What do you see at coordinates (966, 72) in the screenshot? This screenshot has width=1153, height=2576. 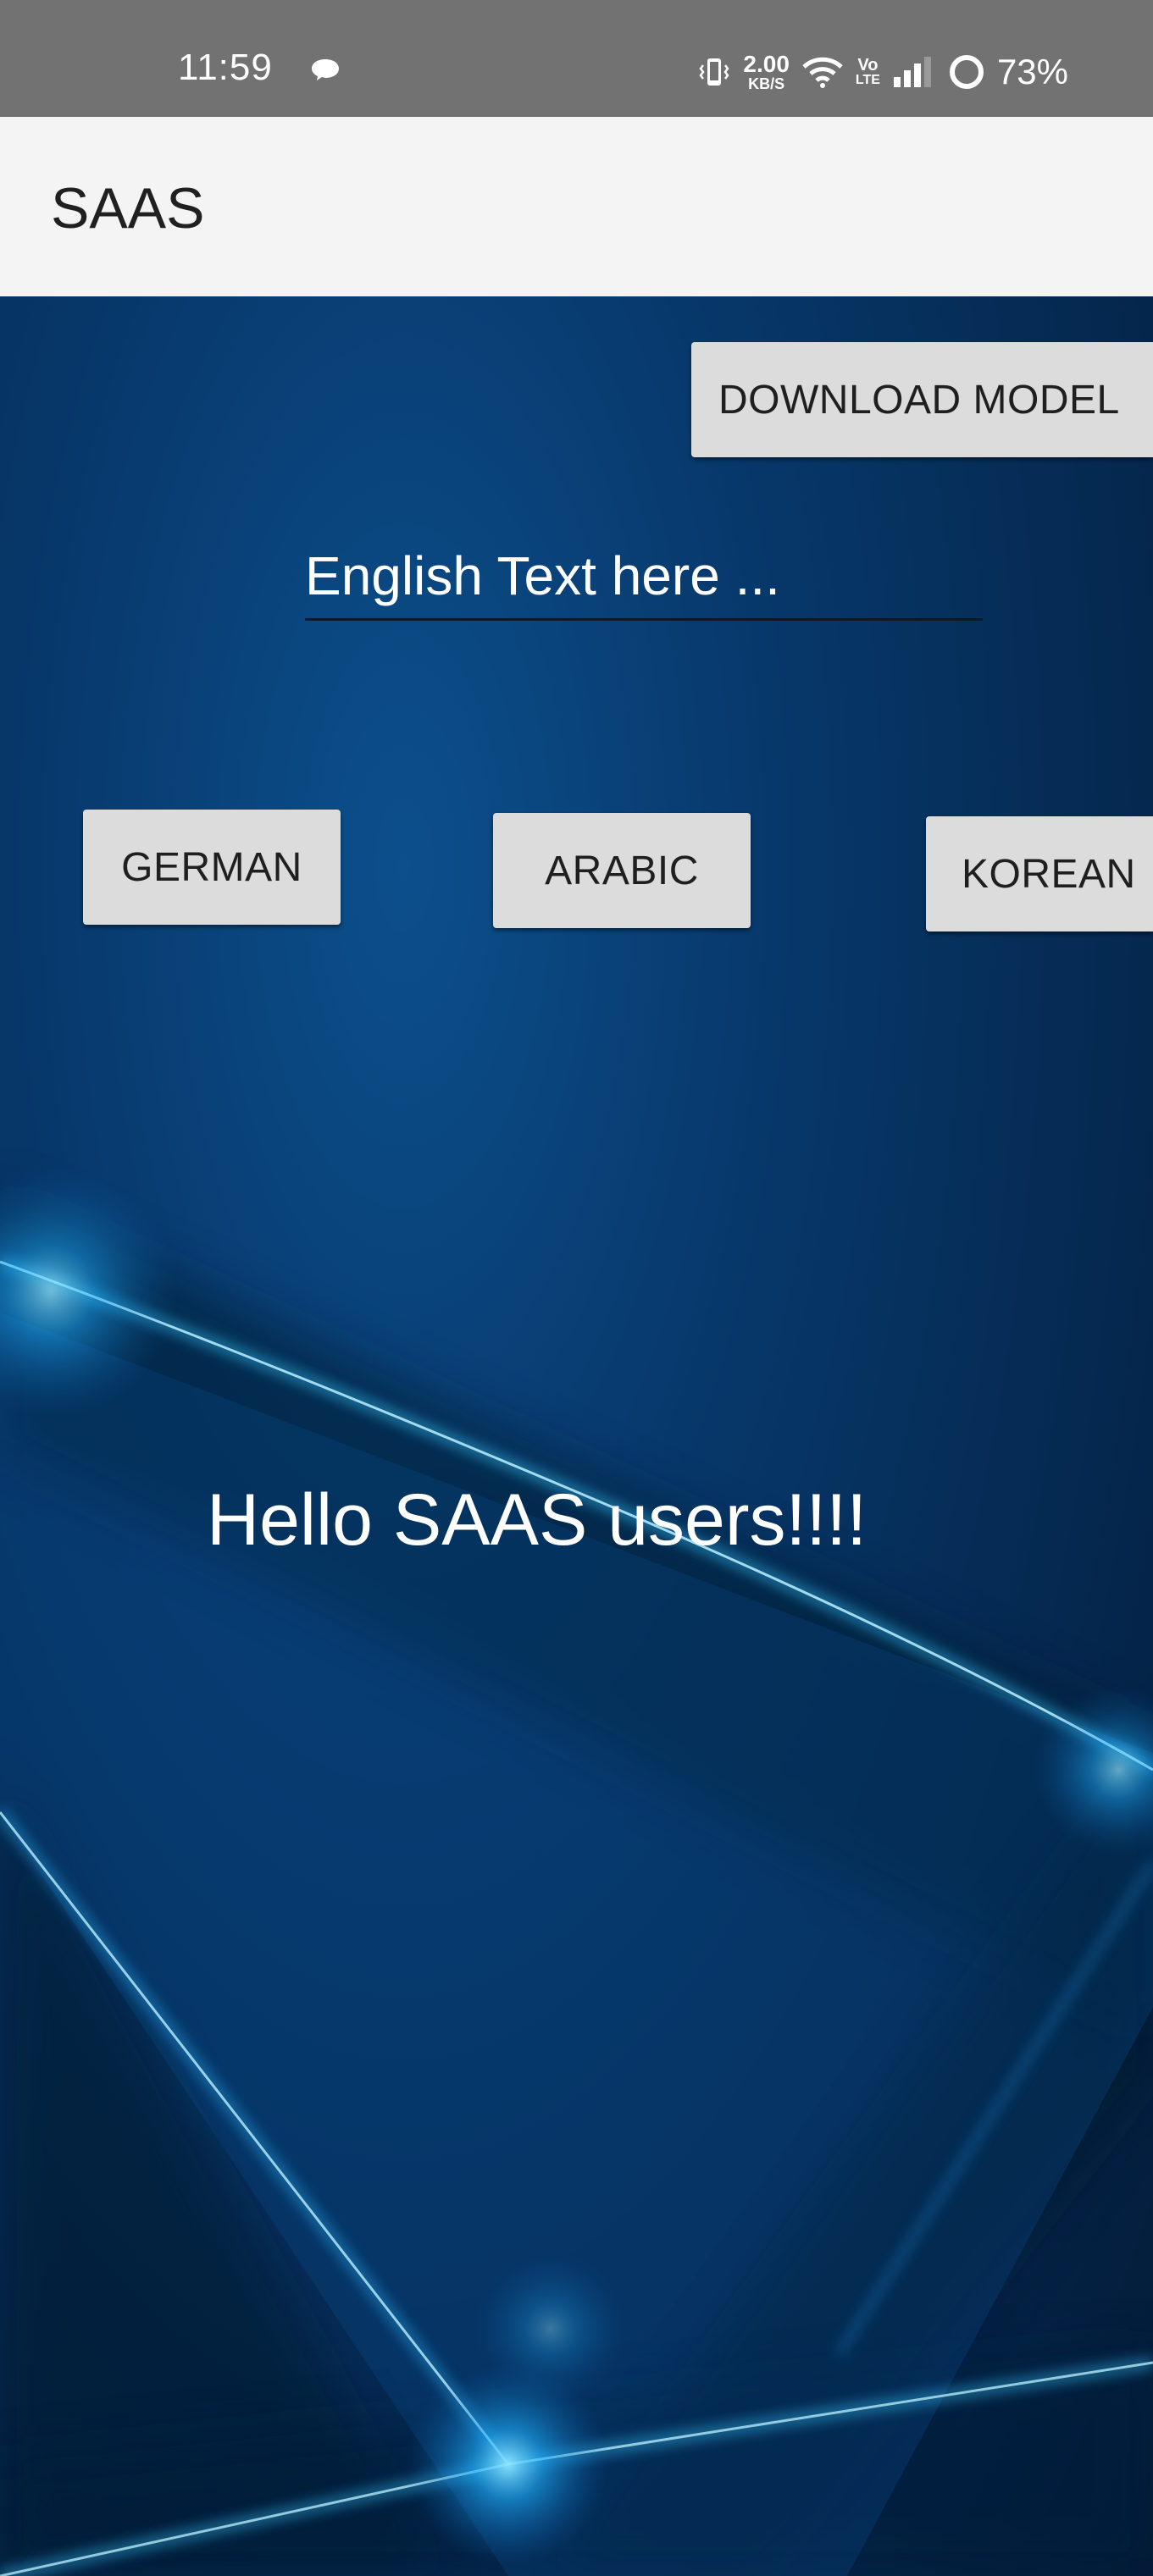 I see `battery-ring-icon` at bounding box center [966, 72].